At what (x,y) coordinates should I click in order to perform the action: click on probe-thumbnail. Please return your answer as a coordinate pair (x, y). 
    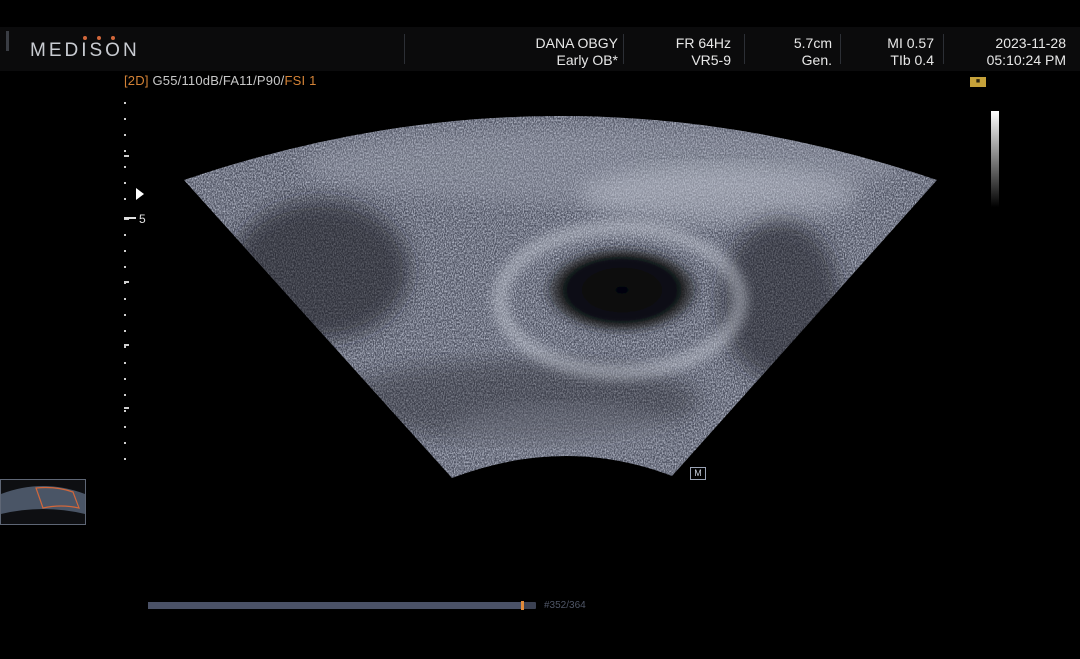
    Looking at the image, I should click on (43, 502).